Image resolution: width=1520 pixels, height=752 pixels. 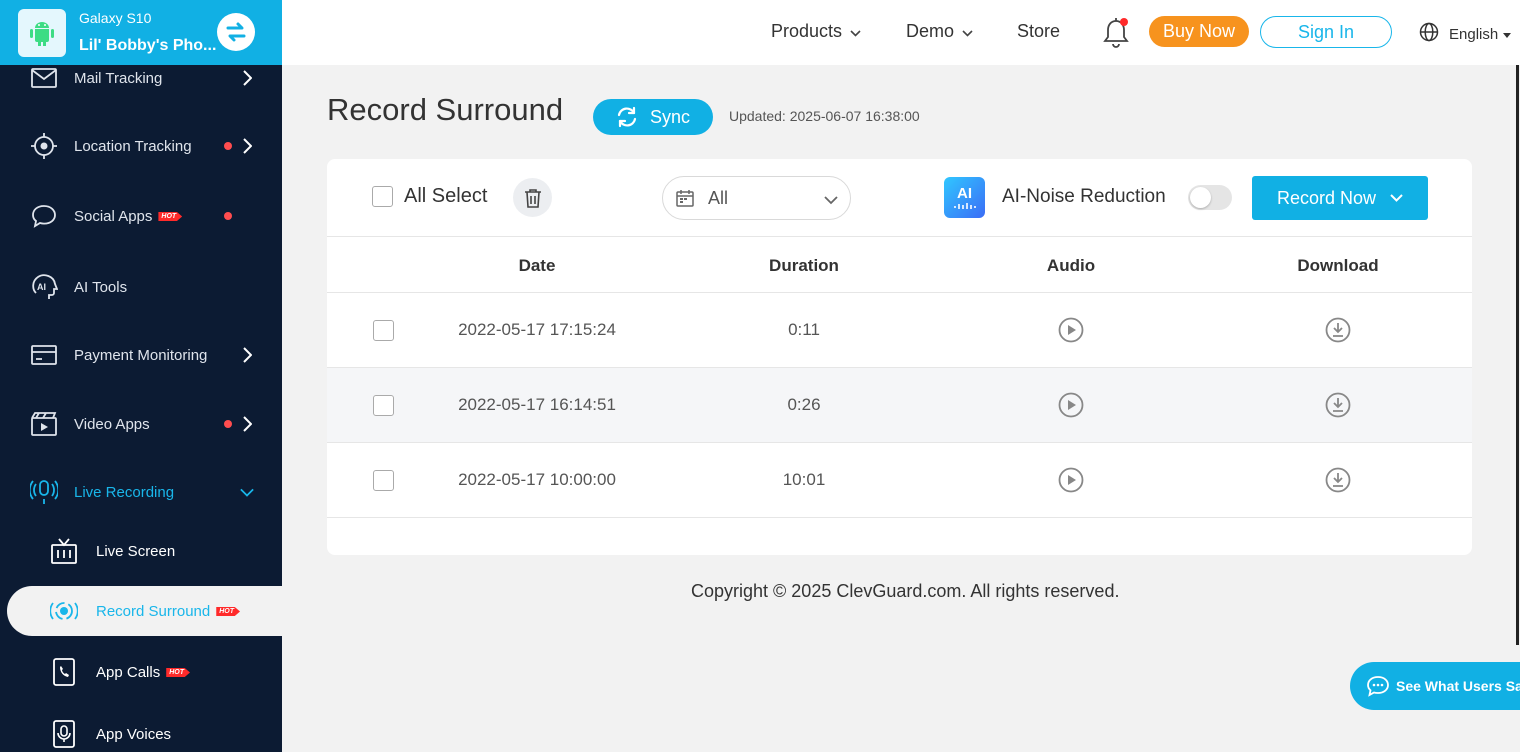 What do you see at coordinates (44, 78) in the screenshot?
I see `mail-icon` at bounding box center [44, 78].